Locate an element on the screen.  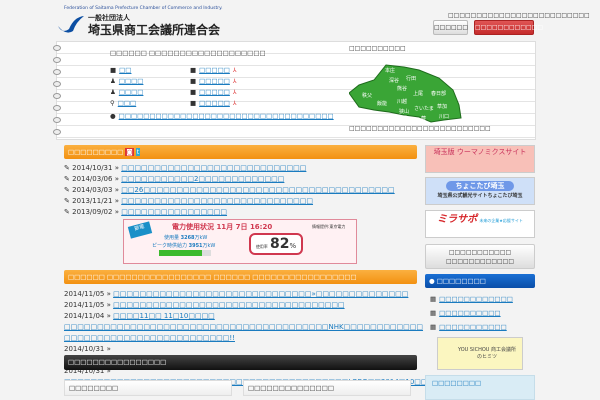
map-city-label: 狭山 is located at coordinates (404, 111).